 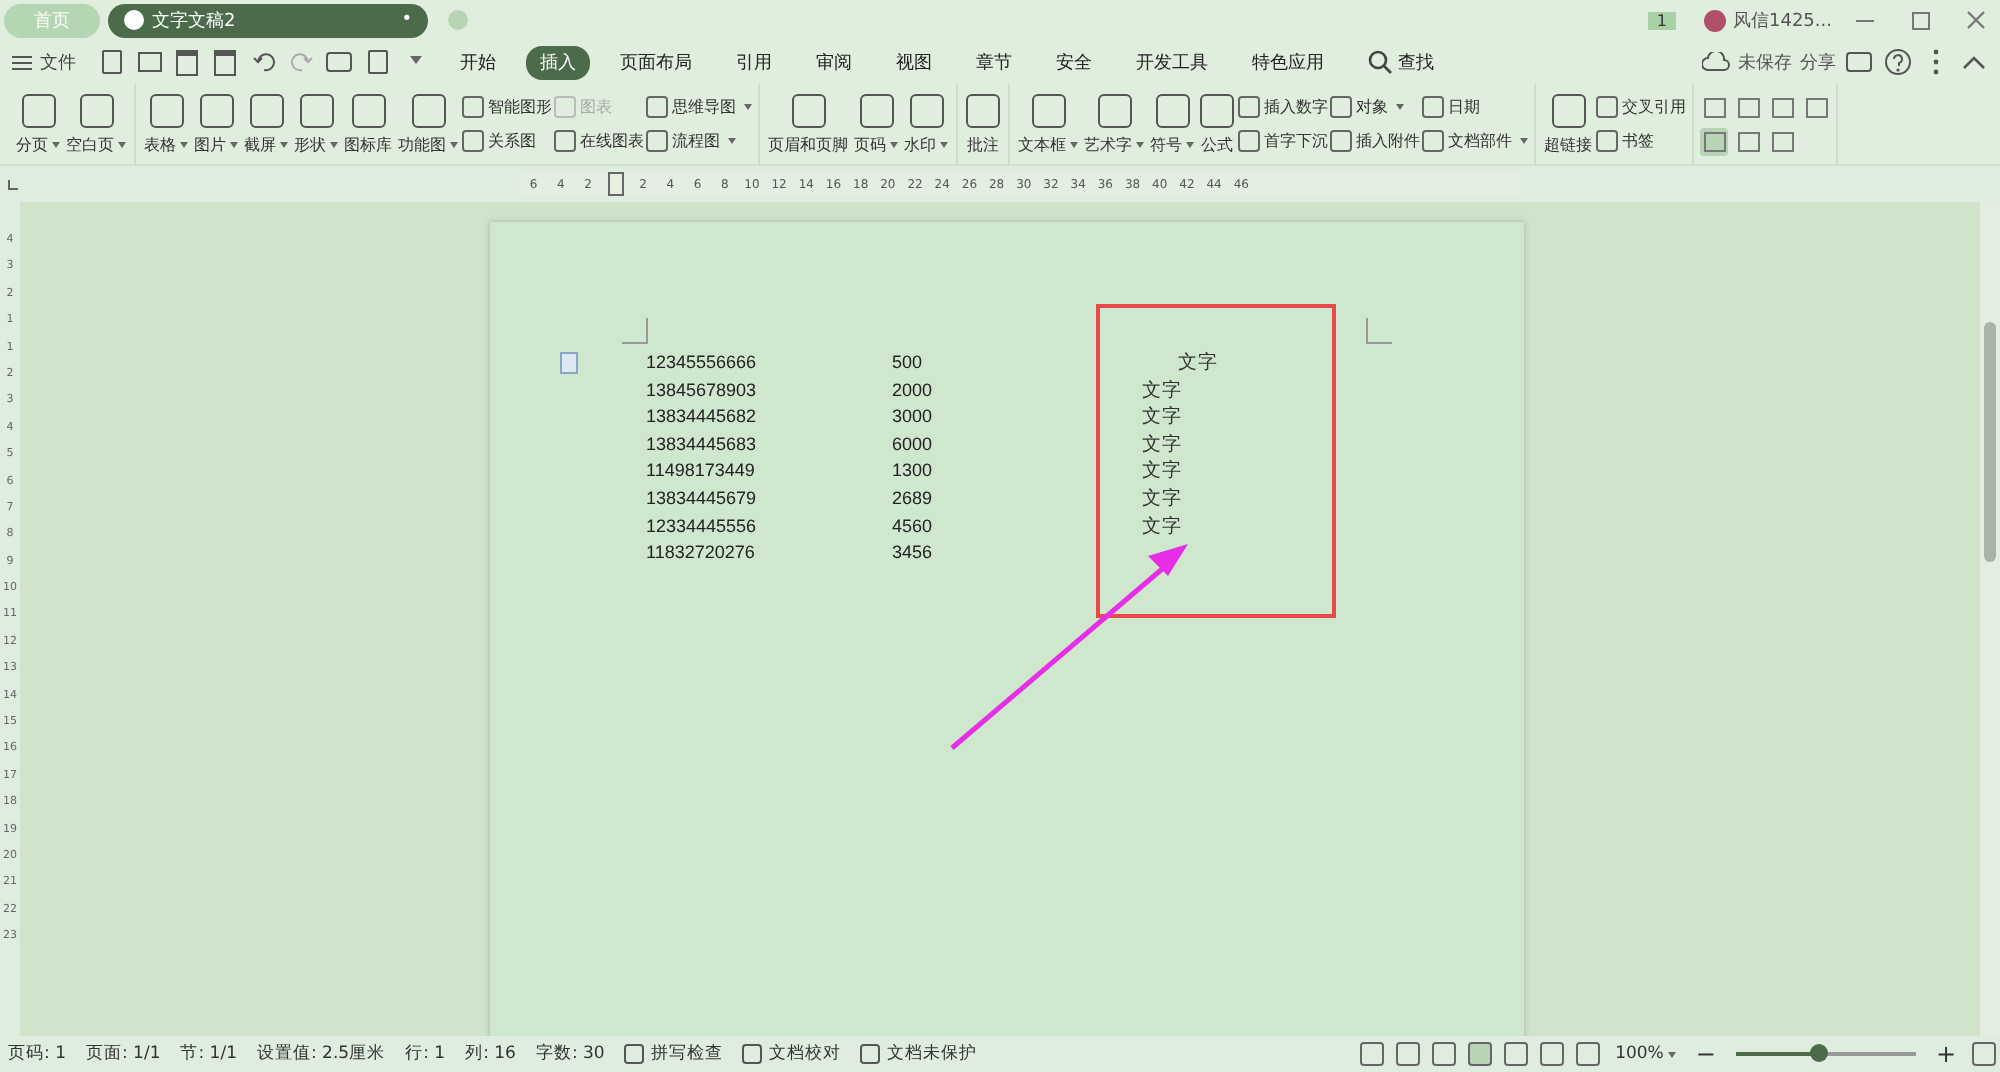 What do you see at coordinates (1819, 1053) in the screenshot?
I see `zoom-thumb` at bounding box center [1819, 1053].